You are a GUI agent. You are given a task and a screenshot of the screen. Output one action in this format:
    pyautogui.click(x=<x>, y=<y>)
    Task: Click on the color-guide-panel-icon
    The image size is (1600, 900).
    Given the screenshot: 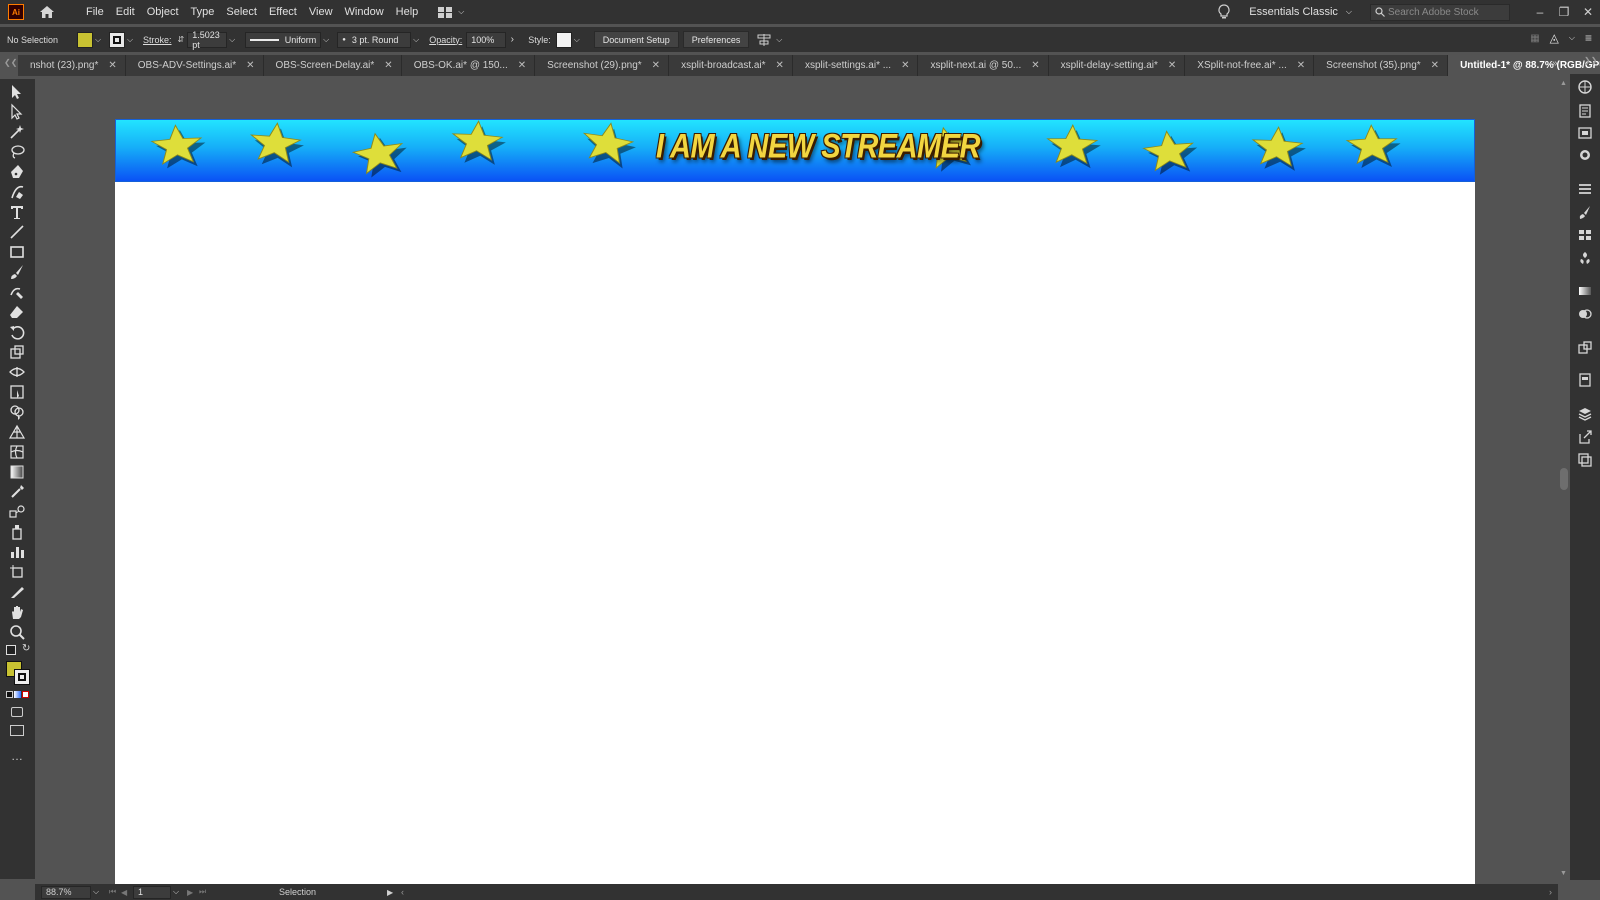 What is the action you would take?
    pyautogui.click(x=1585, y=87)
    